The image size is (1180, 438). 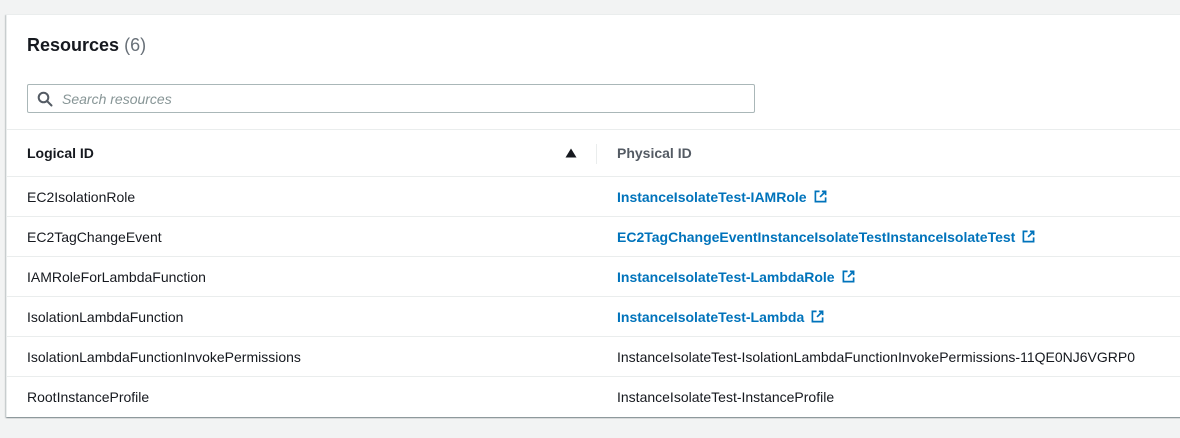 What do you see at coordinates (302, 153) in the screenshot?
I see `column-header-logical-id: Logical ID` at bounding box center [302, 153].